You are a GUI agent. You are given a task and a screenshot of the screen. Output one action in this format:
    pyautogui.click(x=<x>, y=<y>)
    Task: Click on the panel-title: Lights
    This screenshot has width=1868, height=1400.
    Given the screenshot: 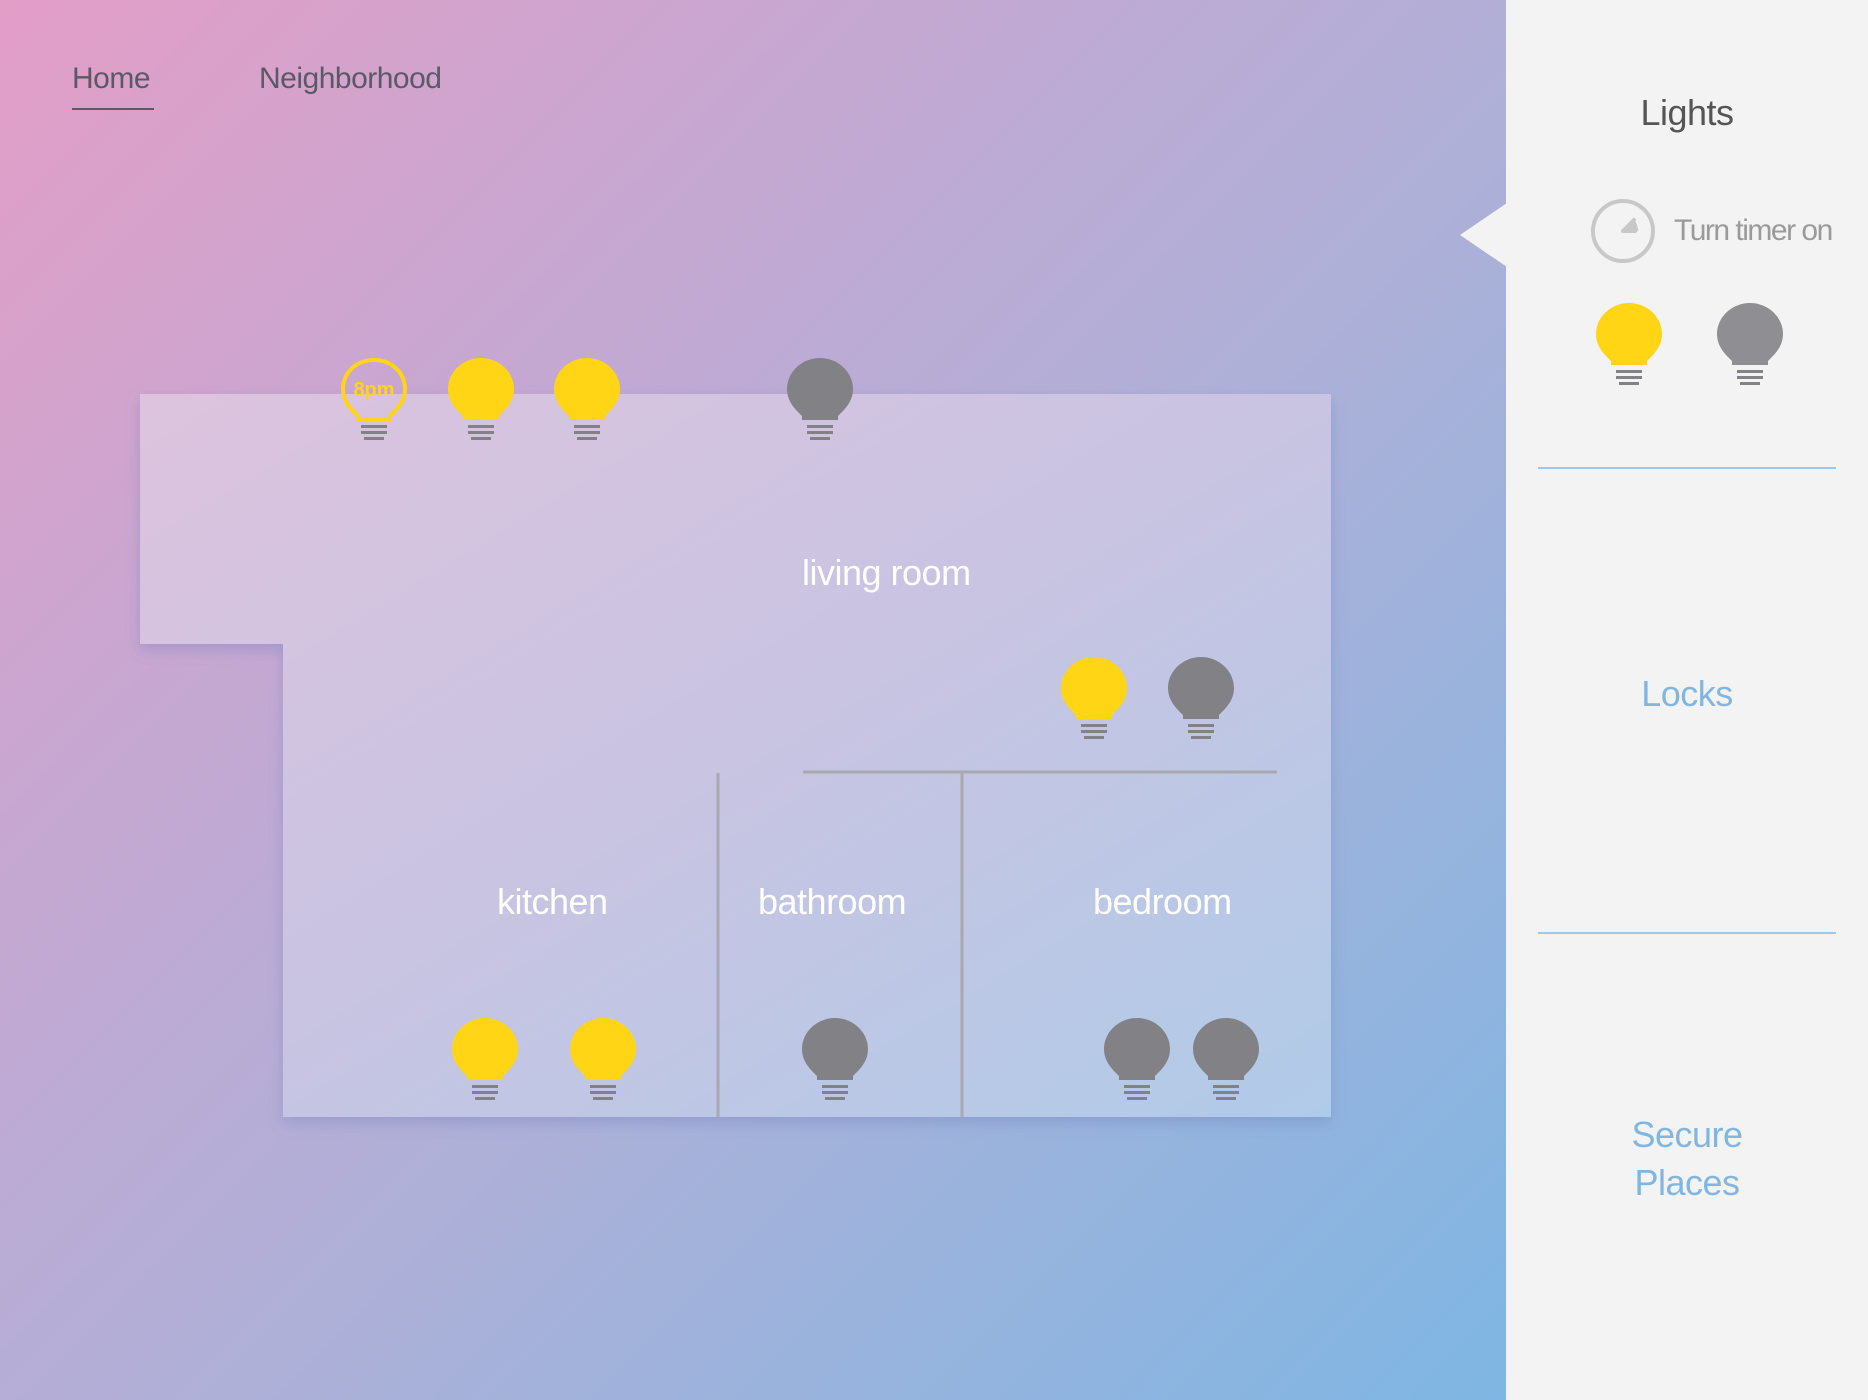 What is the action you would take?
    pyautogui.click(x=1687, y=112)
    